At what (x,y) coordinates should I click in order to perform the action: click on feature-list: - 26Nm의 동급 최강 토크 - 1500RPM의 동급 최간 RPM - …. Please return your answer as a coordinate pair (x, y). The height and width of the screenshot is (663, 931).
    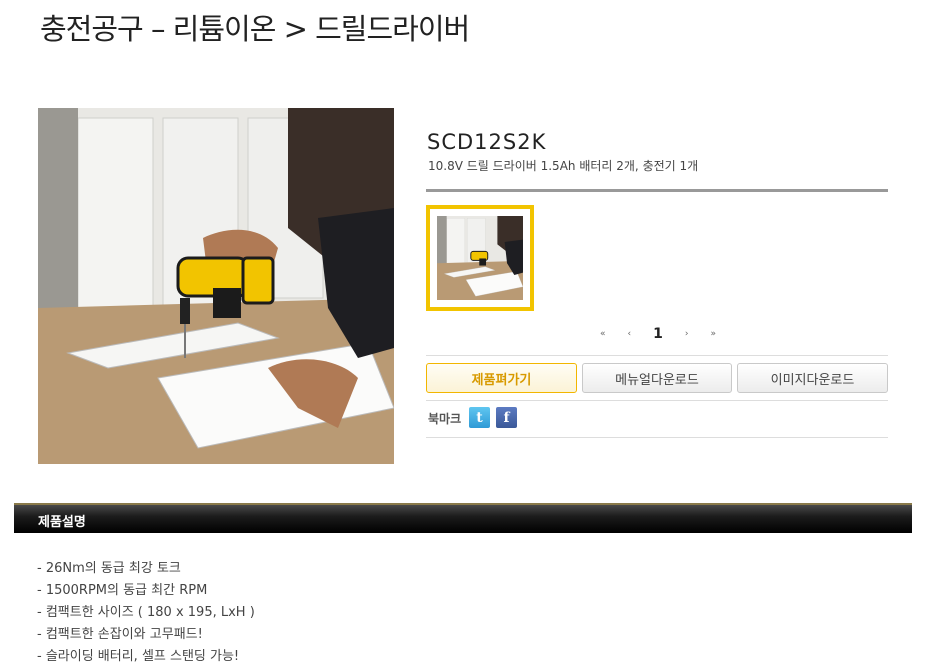
    Looking at the image, I should click on (146, 611).